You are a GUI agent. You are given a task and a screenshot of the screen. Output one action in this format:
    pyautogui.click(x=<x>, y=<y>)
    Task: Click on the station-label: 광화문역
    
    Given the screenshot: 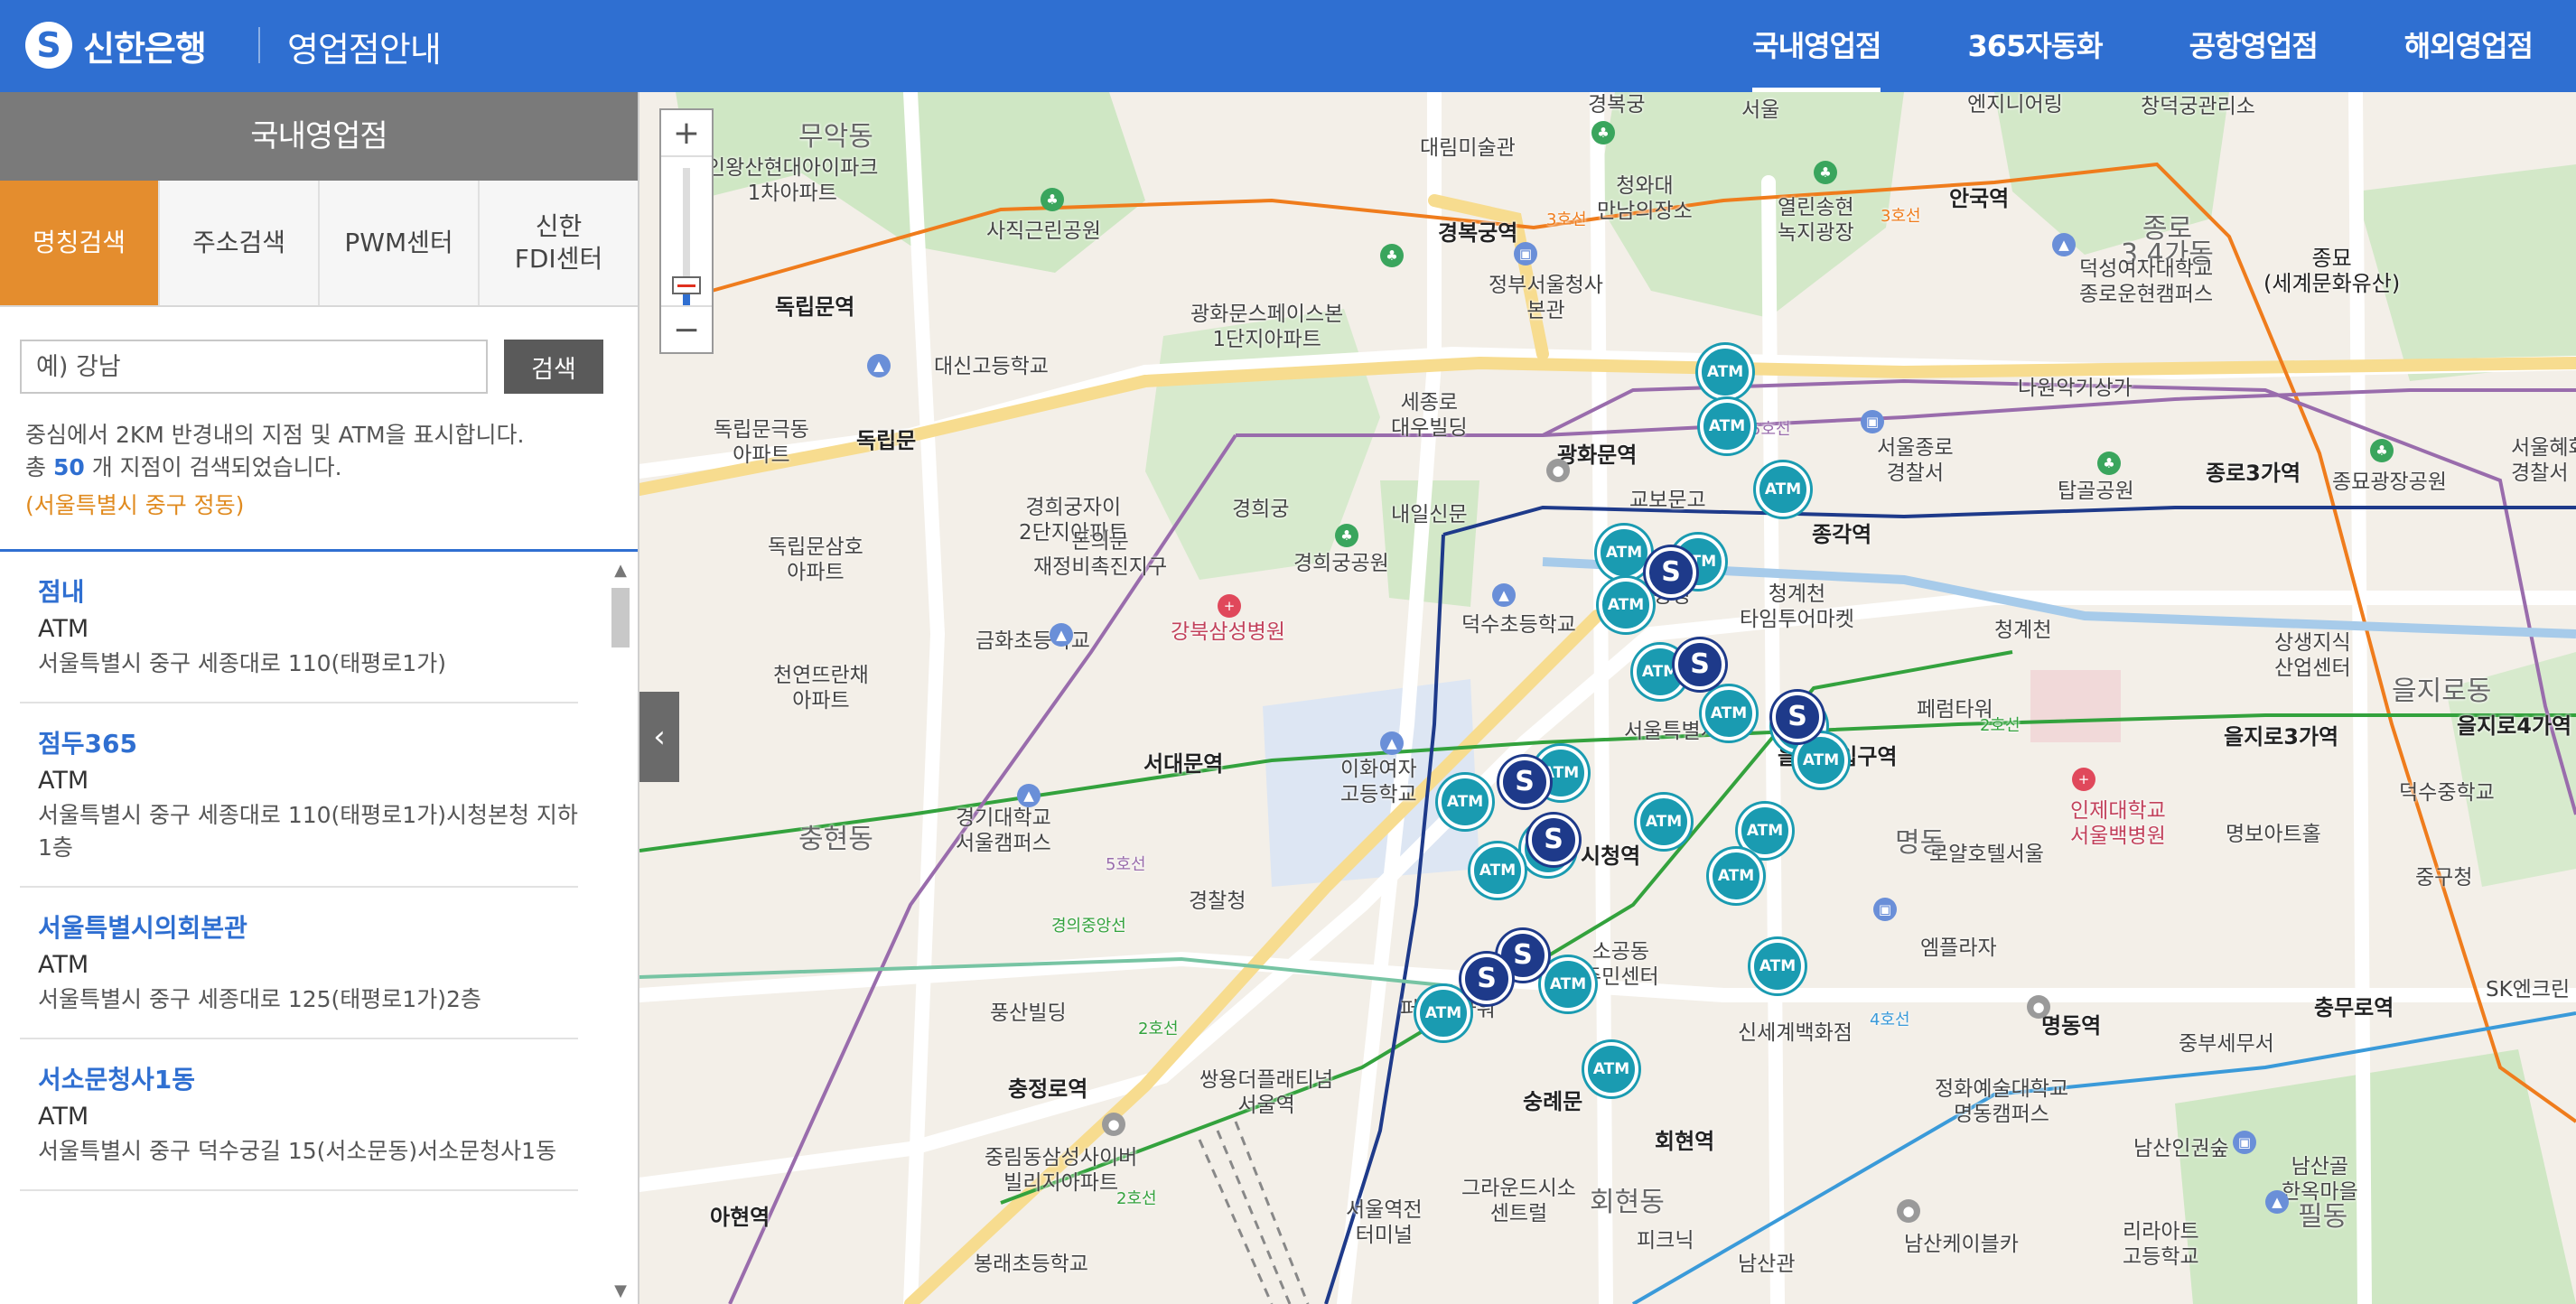 What is the action you would take?
    pyautogui.click(x=1597, y=455)
    